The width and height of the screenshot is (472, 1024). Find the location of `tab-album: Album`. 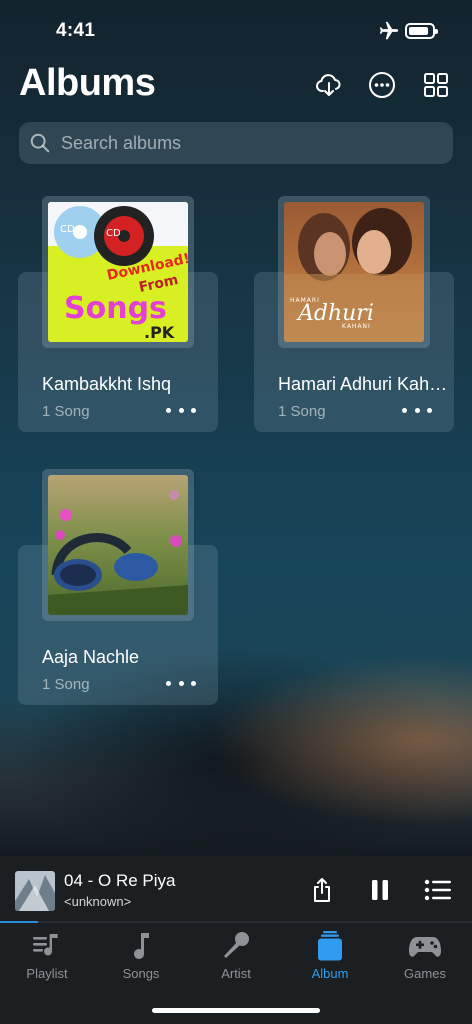

tab-album: Album is located at coordinates (330, 958).